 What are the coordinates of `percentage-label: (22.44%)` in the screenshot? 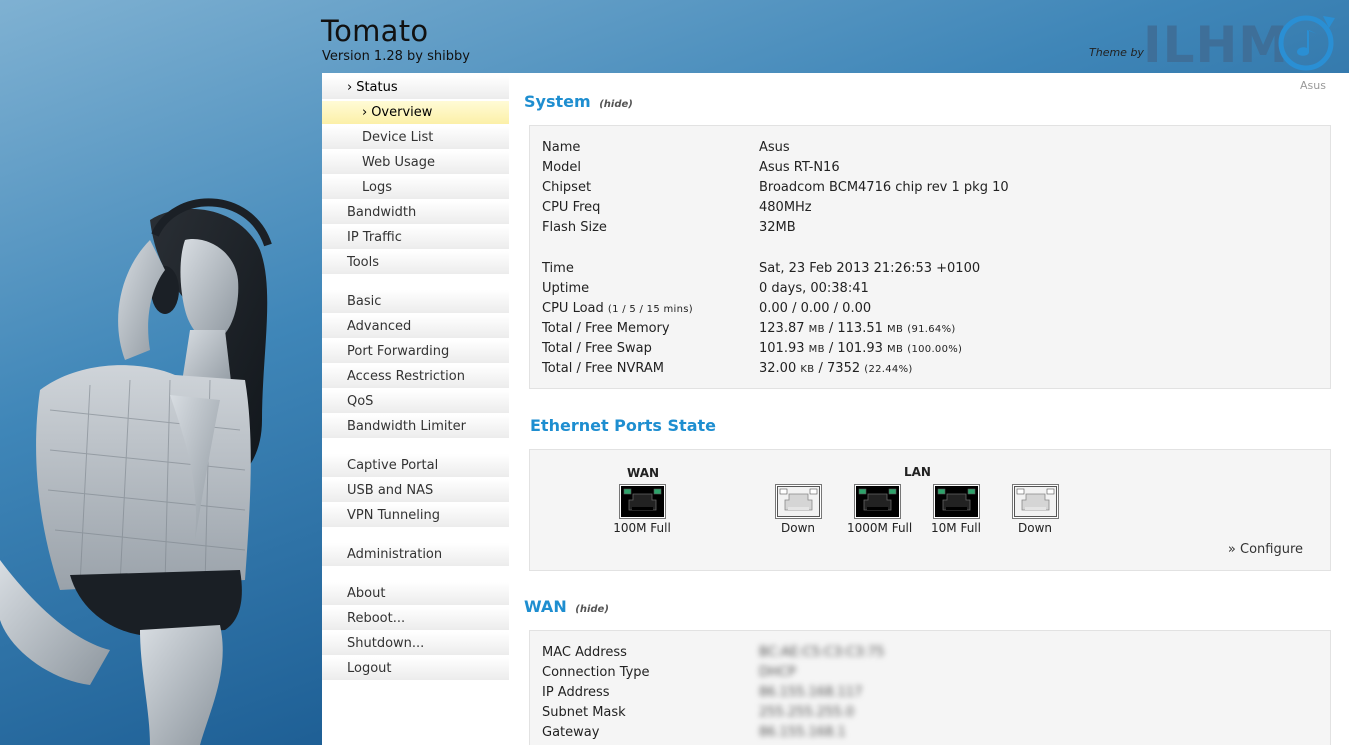 It's located at (888, 369).